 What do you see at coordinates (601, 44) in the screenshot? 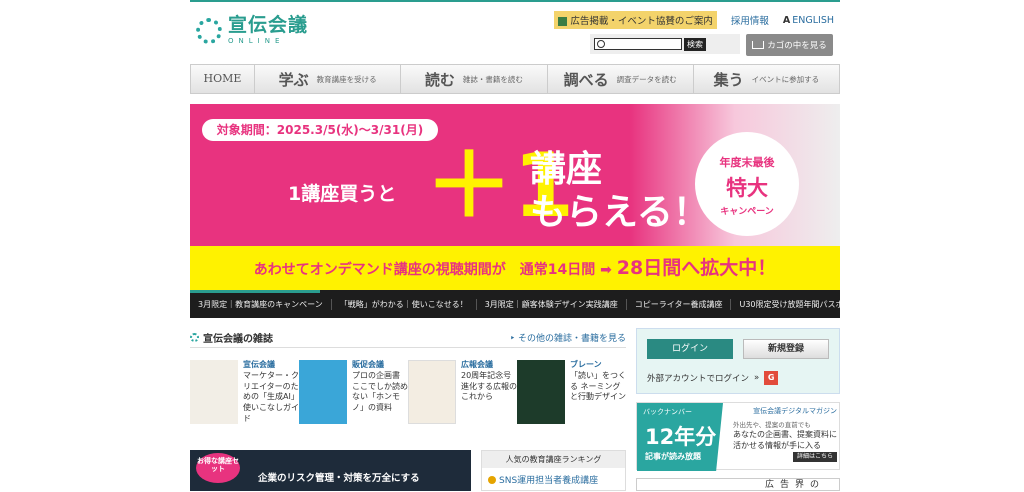
I see `search-icon` at bounding box center [601, 44].